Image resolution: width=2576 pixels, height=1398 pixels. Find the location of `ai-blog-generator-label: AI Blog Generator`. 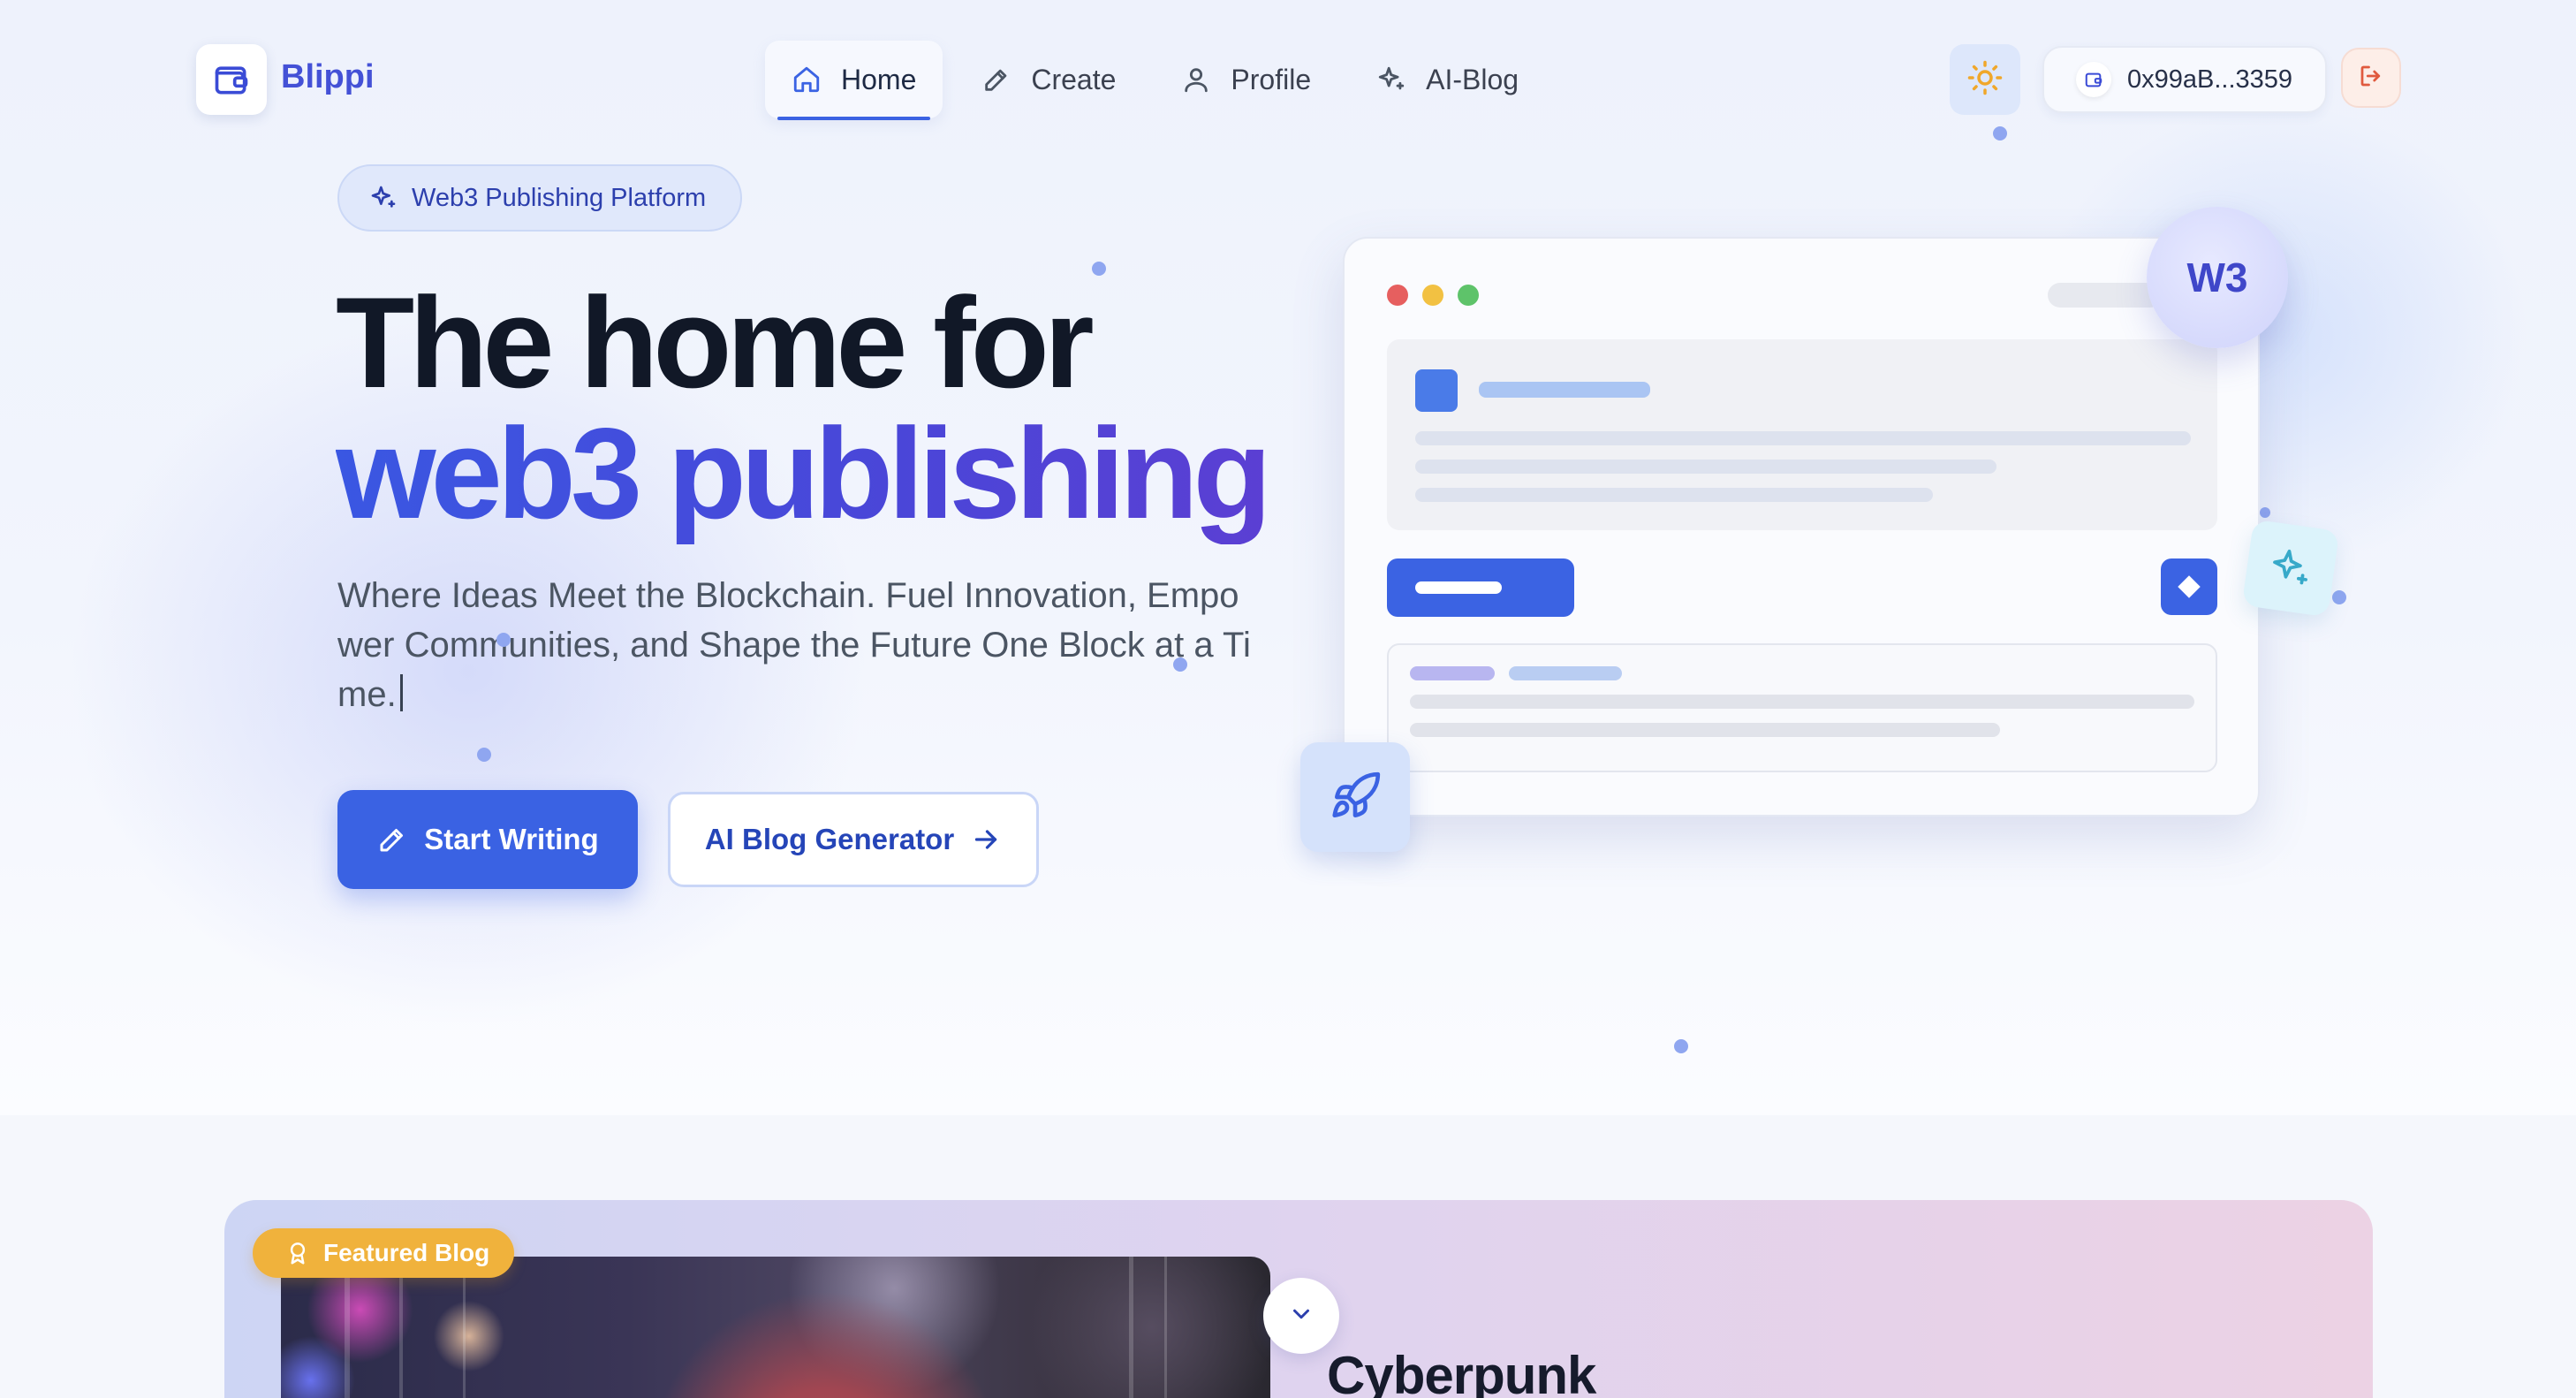

ai-blog-generator-label: AI Blog Generator is located at coordinates (830, 839).